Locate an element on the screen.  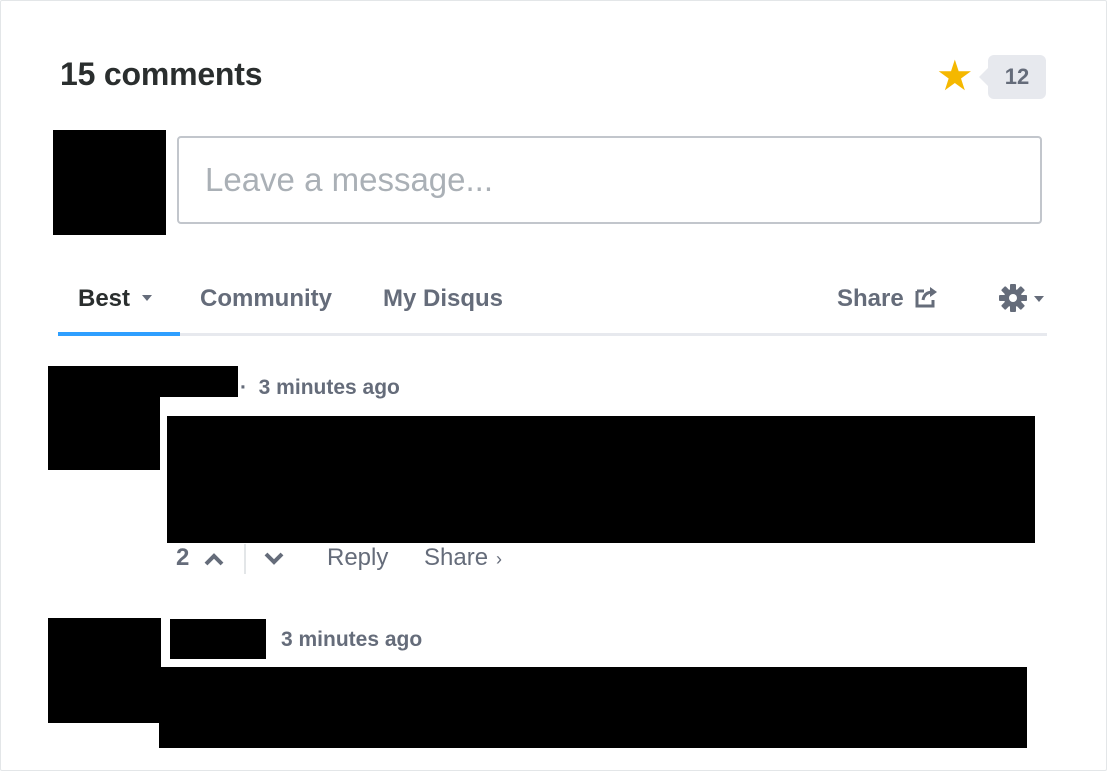
message-input is located at coordinates (609, 180).